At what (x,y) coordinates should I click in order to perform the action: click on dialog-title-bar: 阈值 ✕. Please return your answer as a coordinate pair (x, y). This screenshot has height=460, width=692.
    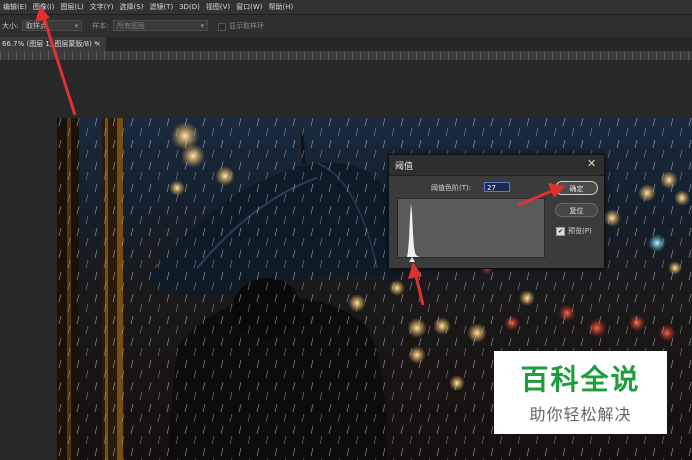
    Looking at the image, I should click on (496, 165).